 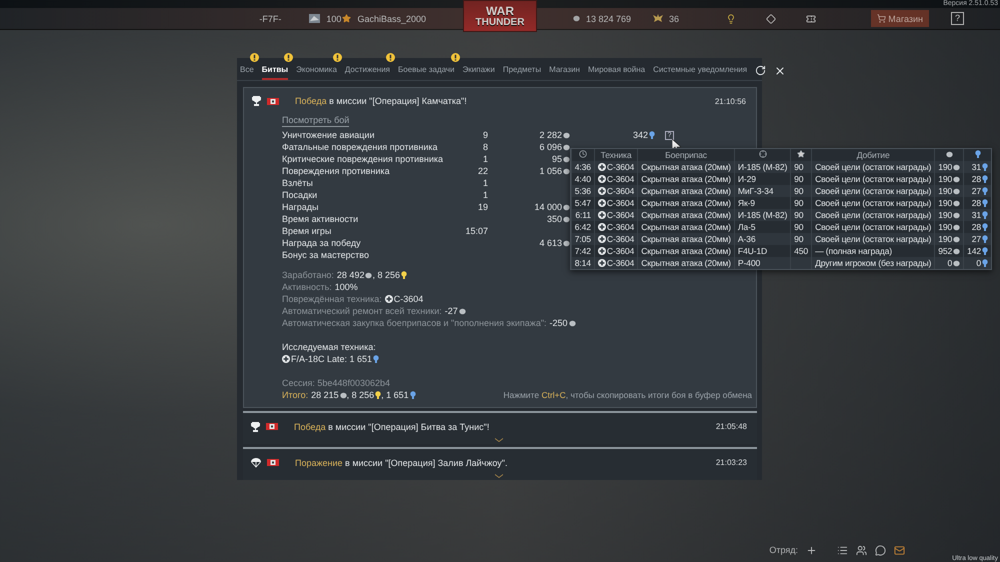 I want to click on summary-label: Автоматический ремонт всей техники:, so click(x=362, y=311).